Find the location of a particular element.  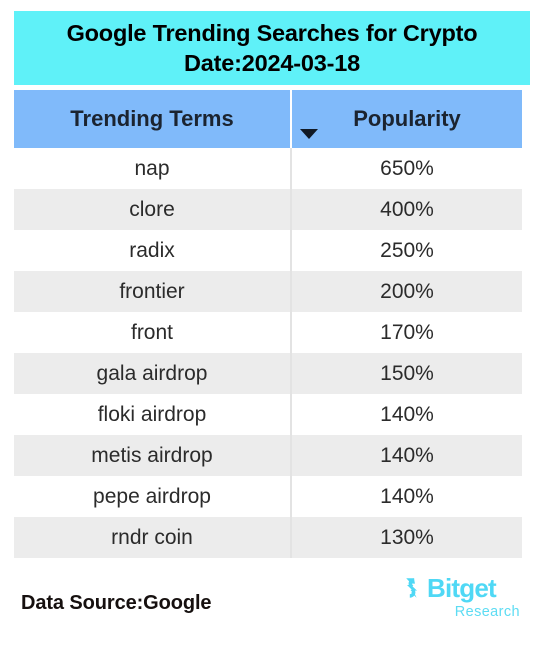

table-row: rndr coin 130% is located at coordinates (268, 537).